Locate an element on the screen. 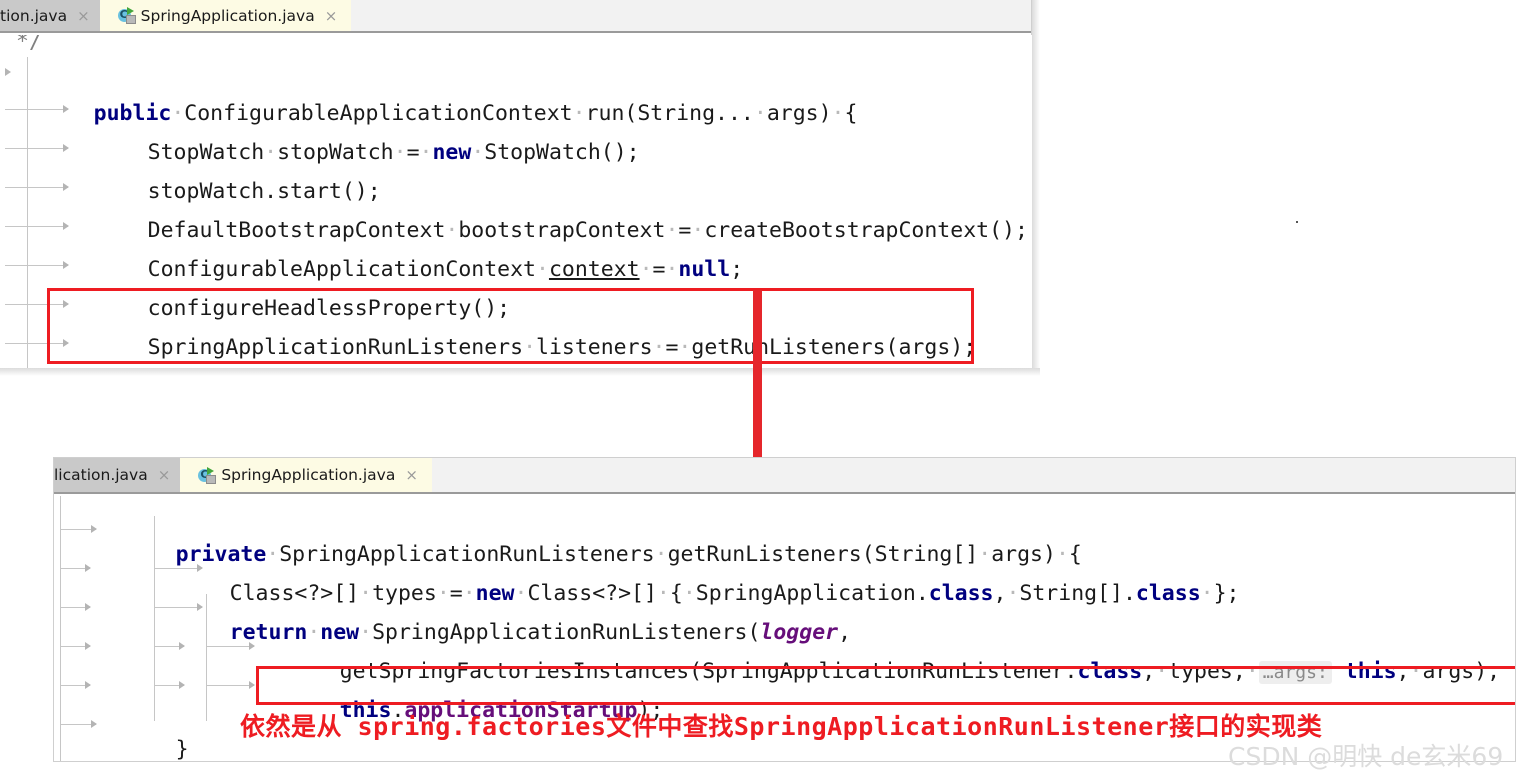  top-editor-shadow-right is located at coordinates (1036, 184).